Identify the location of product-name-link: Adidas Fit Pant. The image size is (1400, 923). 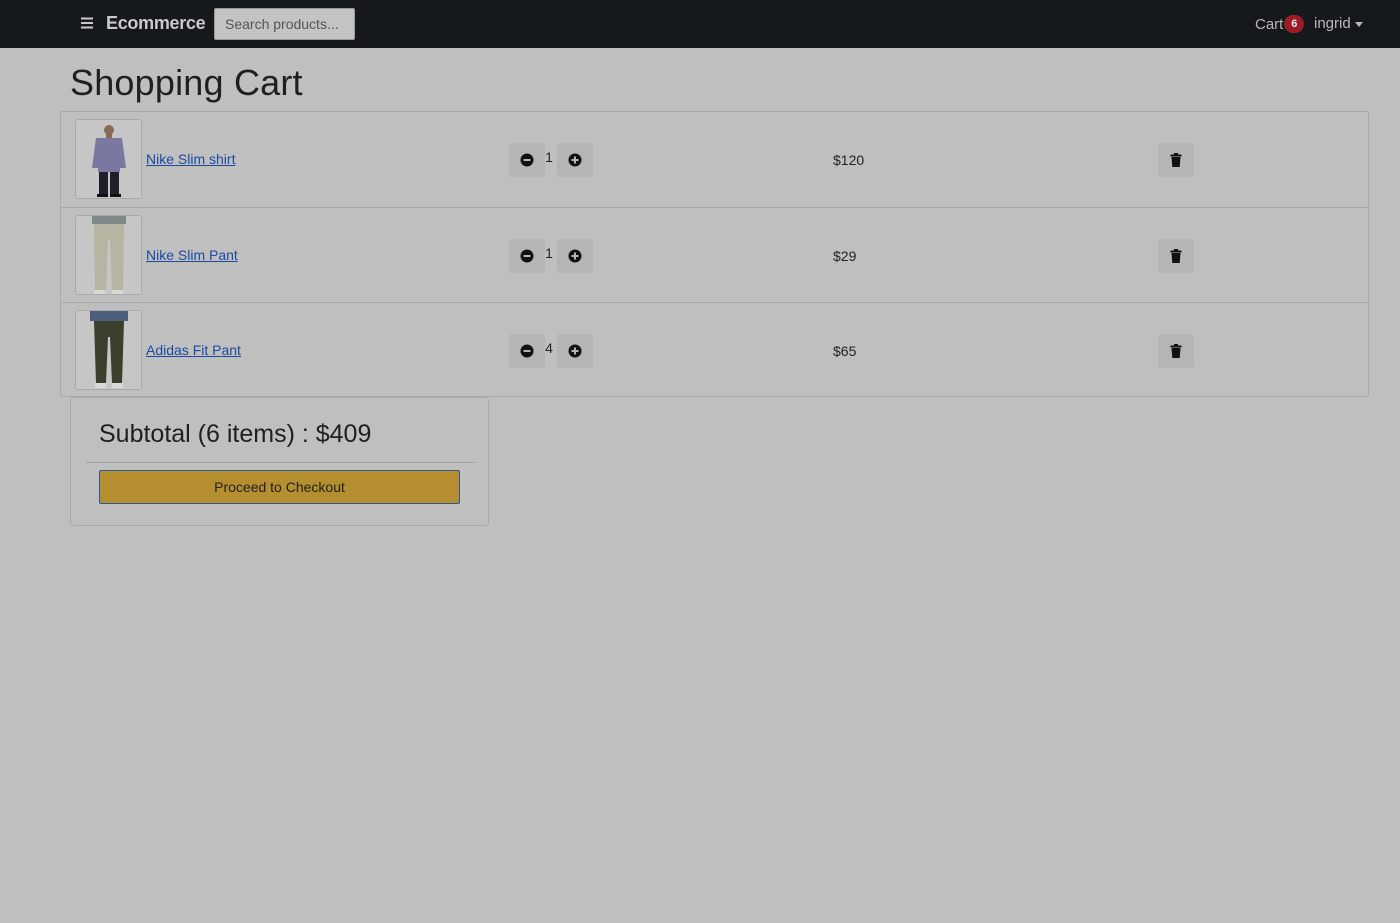
(193, 350).